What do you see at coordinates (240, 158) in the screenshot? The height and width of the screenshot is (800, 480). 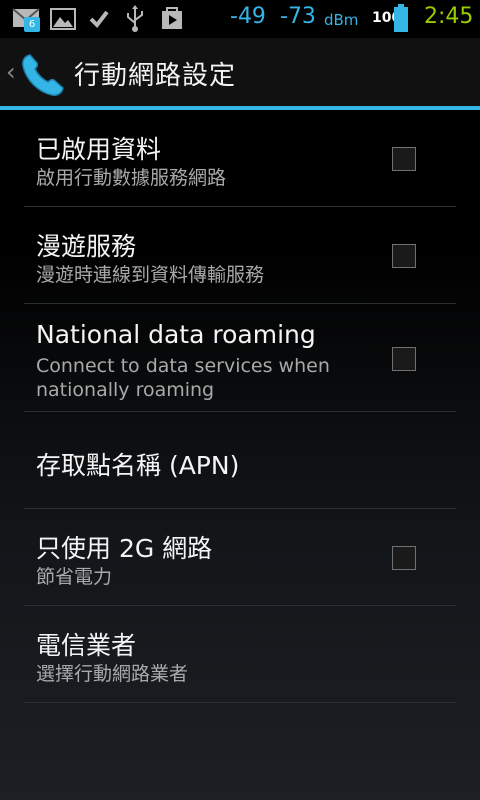 I see `setting-data-enabled: 已啟用資料 啟用行動數據服務網路` at bounding box center [240, 158].